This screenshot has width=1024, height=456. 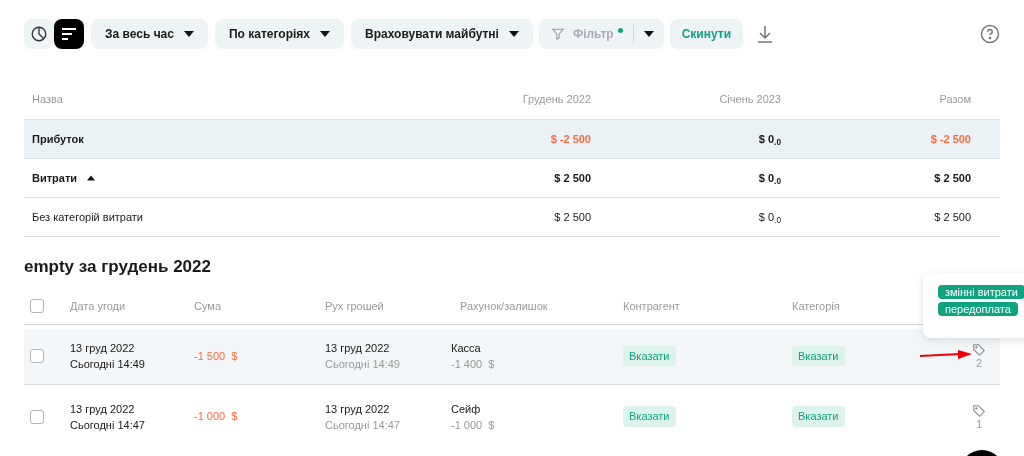 I want to click on amount-text: -1 000 $, so click(x=216, y=416).